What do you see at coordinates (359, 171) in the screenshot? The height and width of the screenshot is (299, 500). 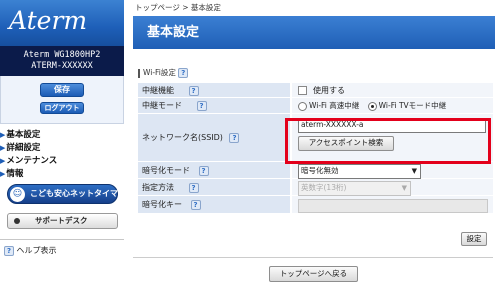 I see `encryption-mode-select: 暗号化無効 ▼` at bounding box center [359, 171].